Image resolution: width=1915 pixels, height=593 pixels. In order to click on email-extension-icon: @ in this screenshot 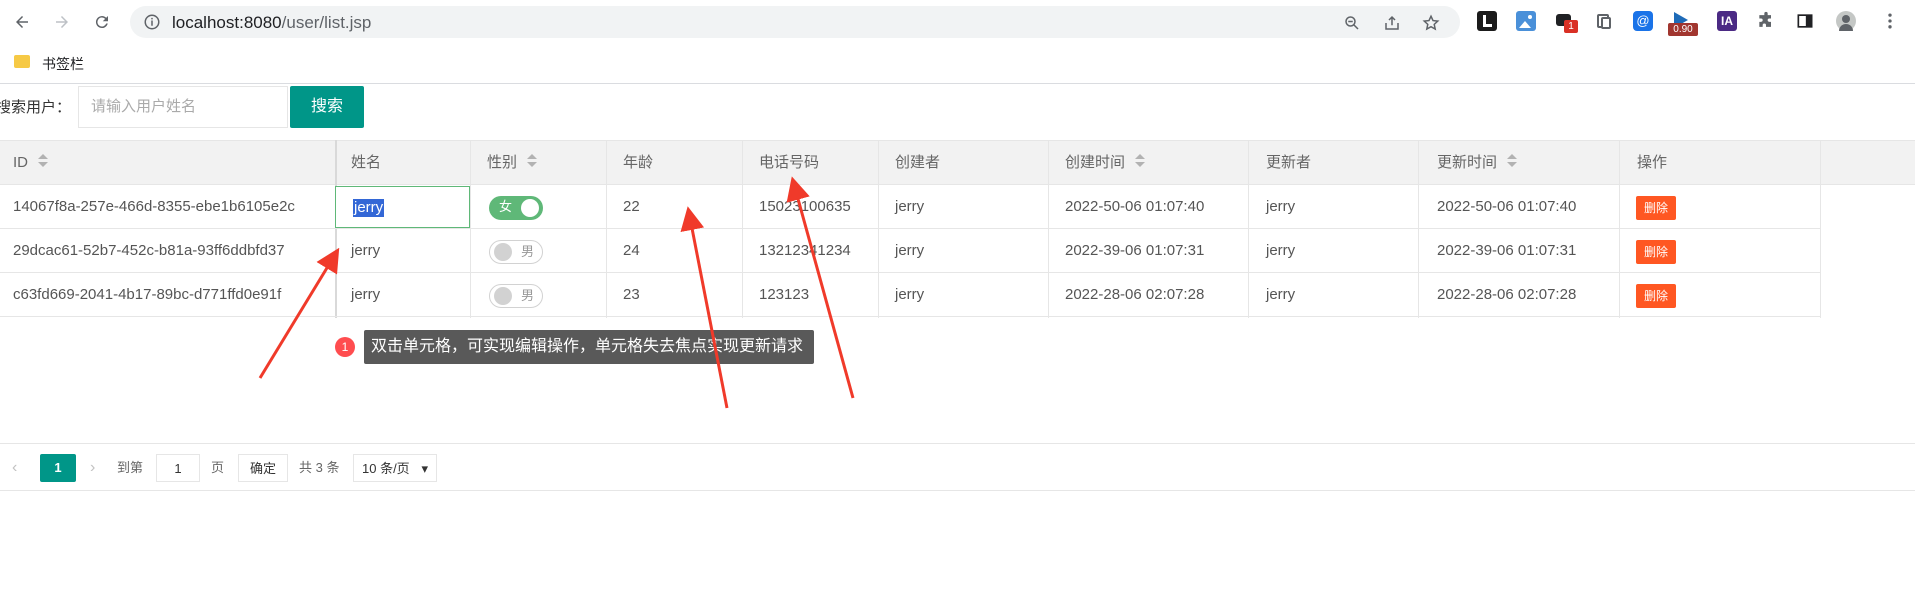, I will do `click(1643, 21)`.